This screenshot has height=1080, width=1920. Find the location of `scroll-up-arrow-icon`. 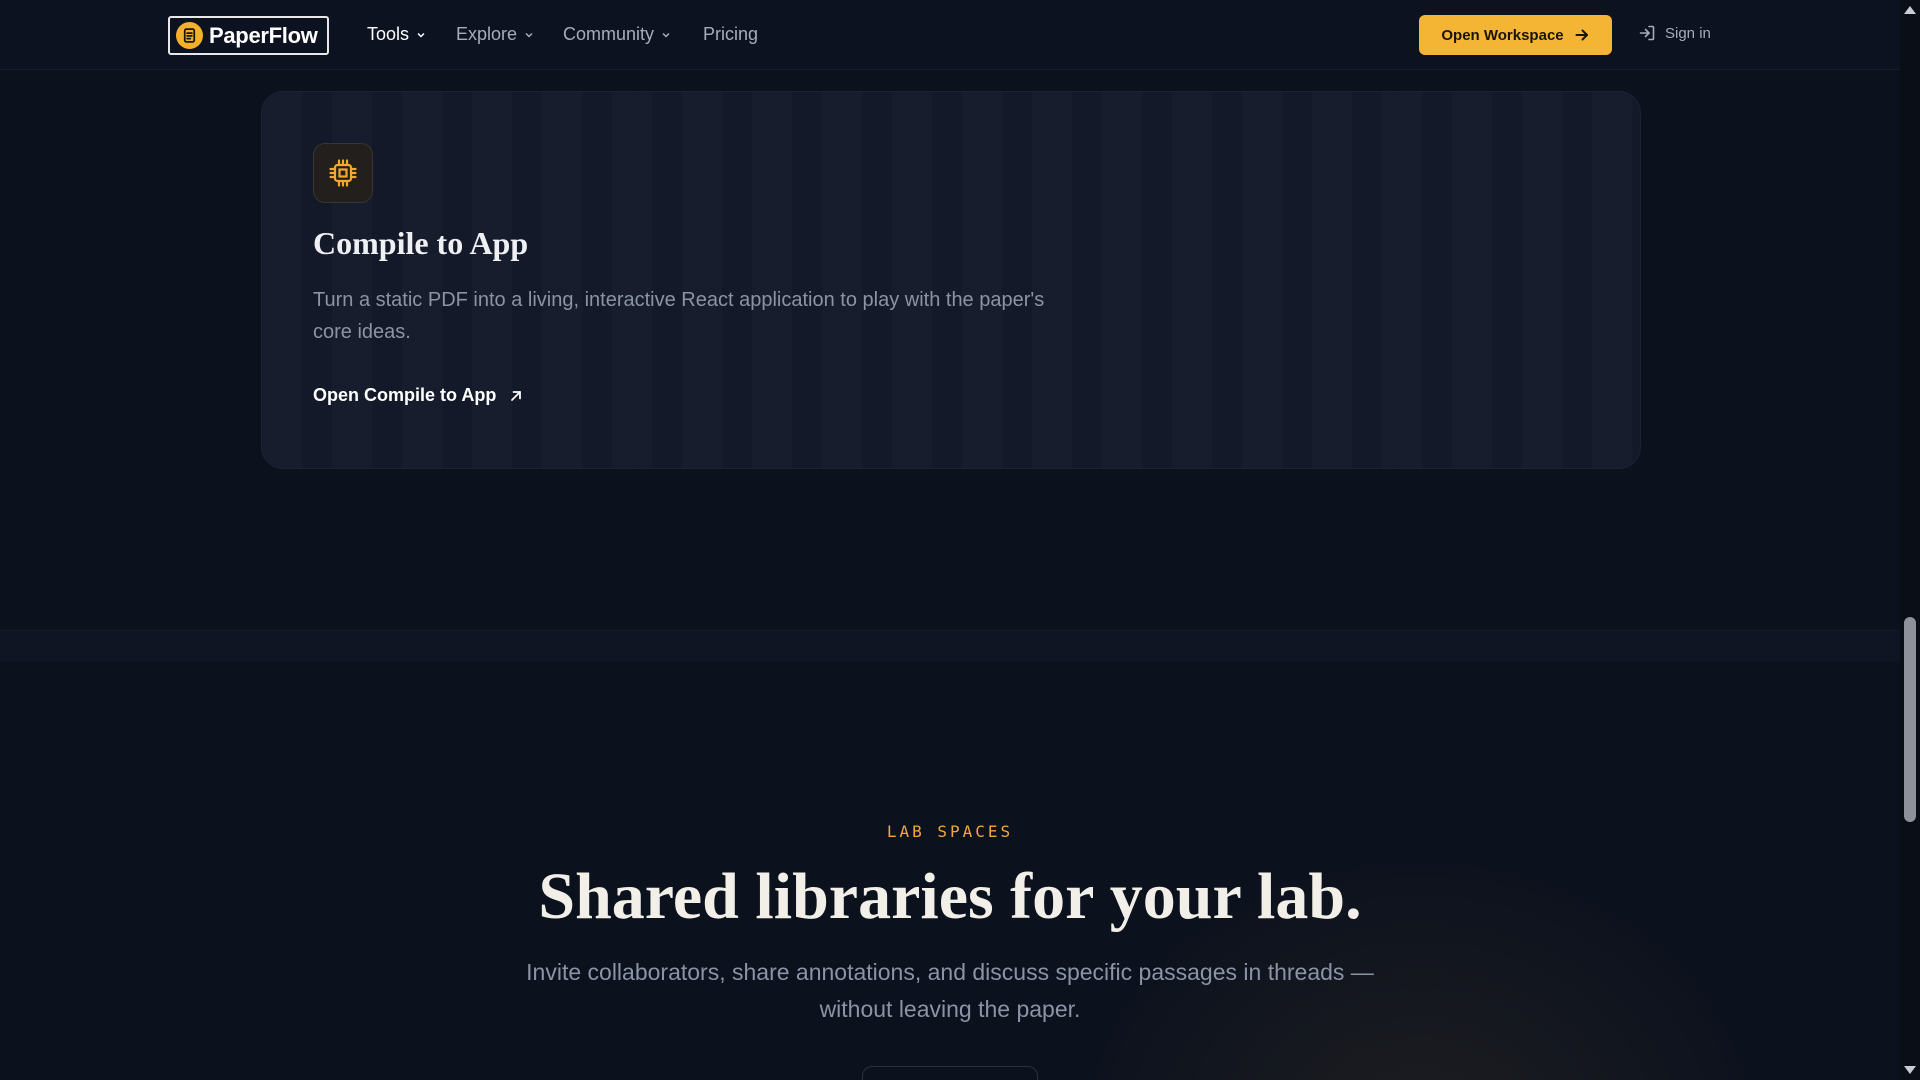

scroll-up-arrow-icon is located at coordinates (1910, 10).